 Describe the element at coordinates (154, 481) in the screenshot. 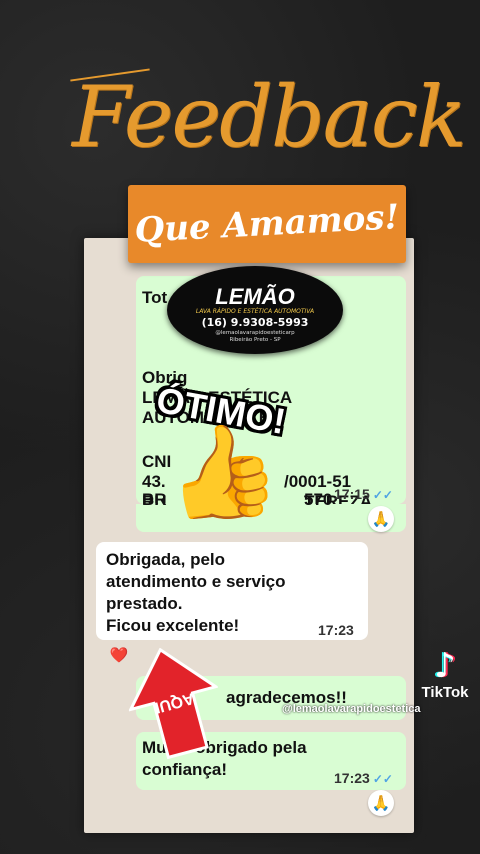

I see `message-line: 43.` at that location.